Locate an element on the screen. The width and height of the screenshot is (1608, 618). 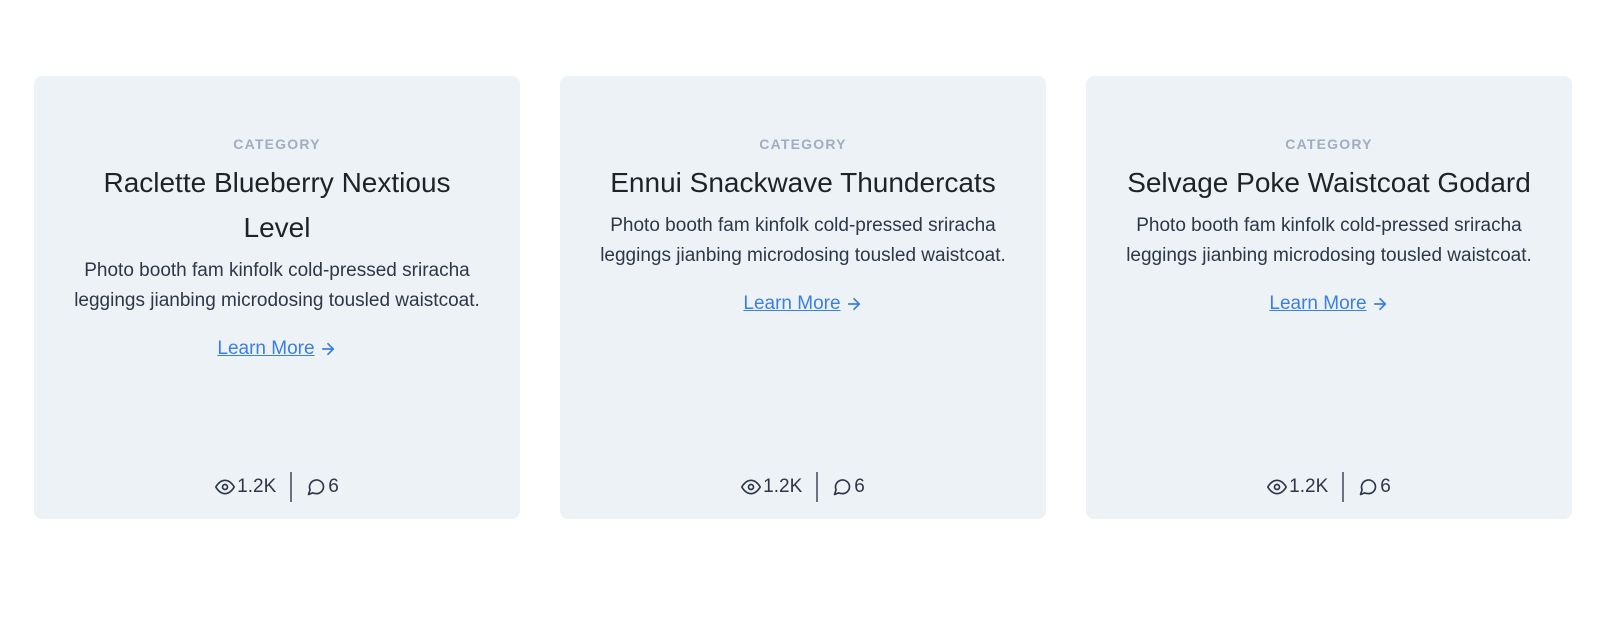
card-title: Ennui Snackwave Thundercats is located at coordinates (803, 182).